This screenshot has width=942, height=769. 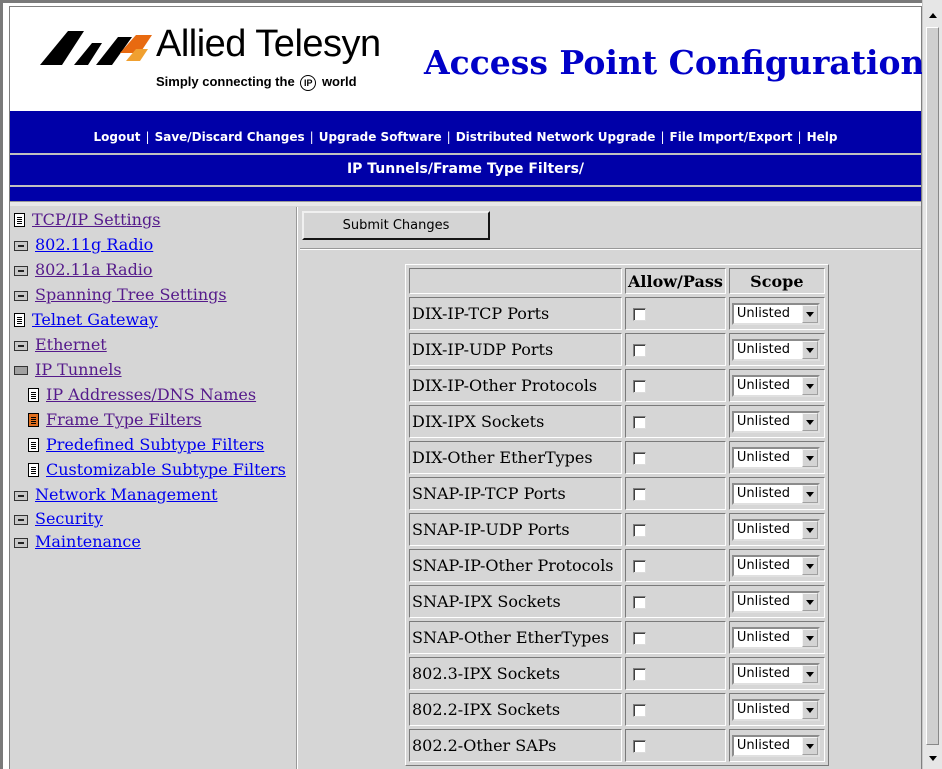 What do you see at coordinates (731, 137) in the screenshot?
I see `nav-file-import-export-link: File Import/Export` at bounding box center [731, 137].